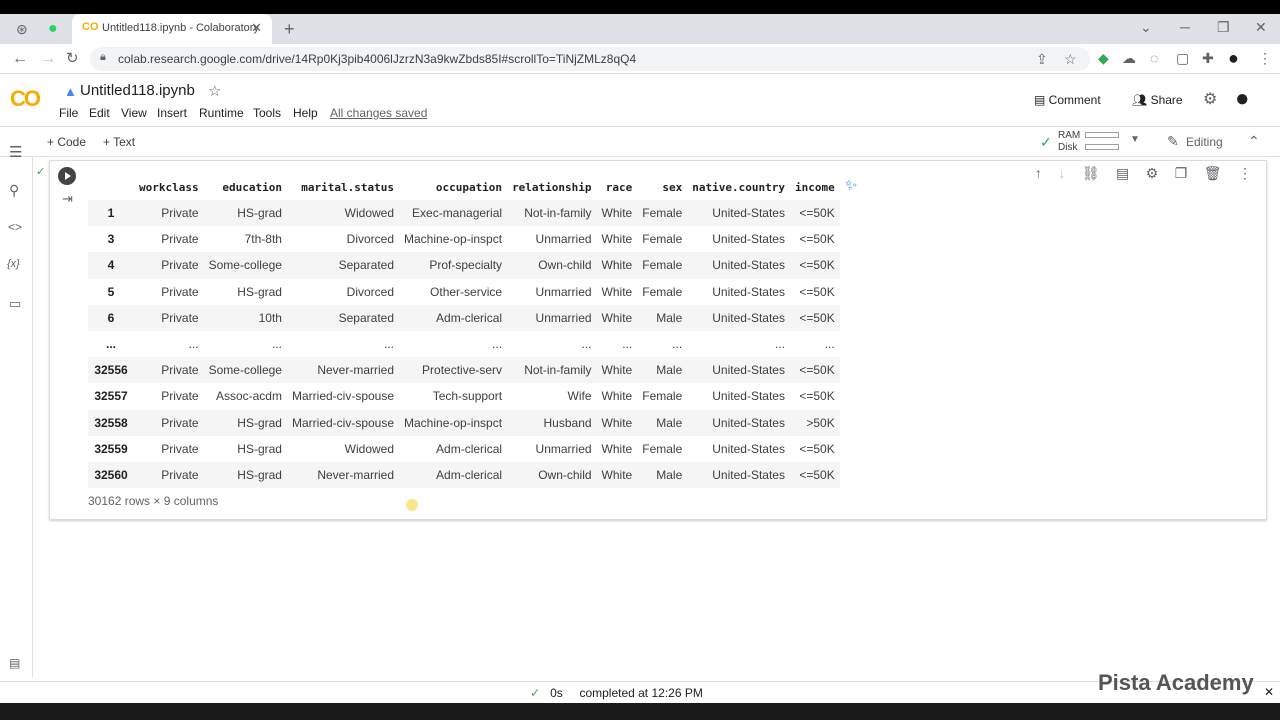  I want to click on table-cell: Some-college, so click(245, 265).